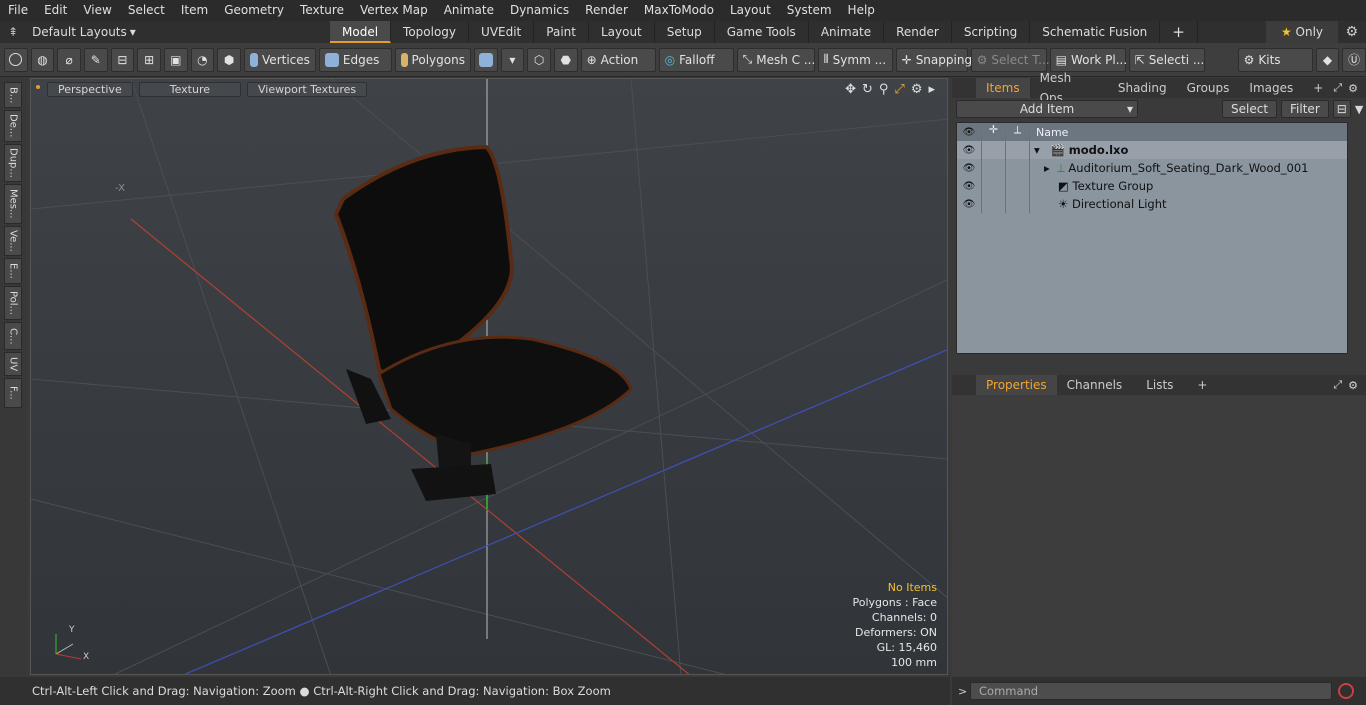 The height and width of the screenshot is (705, 1366). I want to click on edges-button: Edges, so click(355, 59).